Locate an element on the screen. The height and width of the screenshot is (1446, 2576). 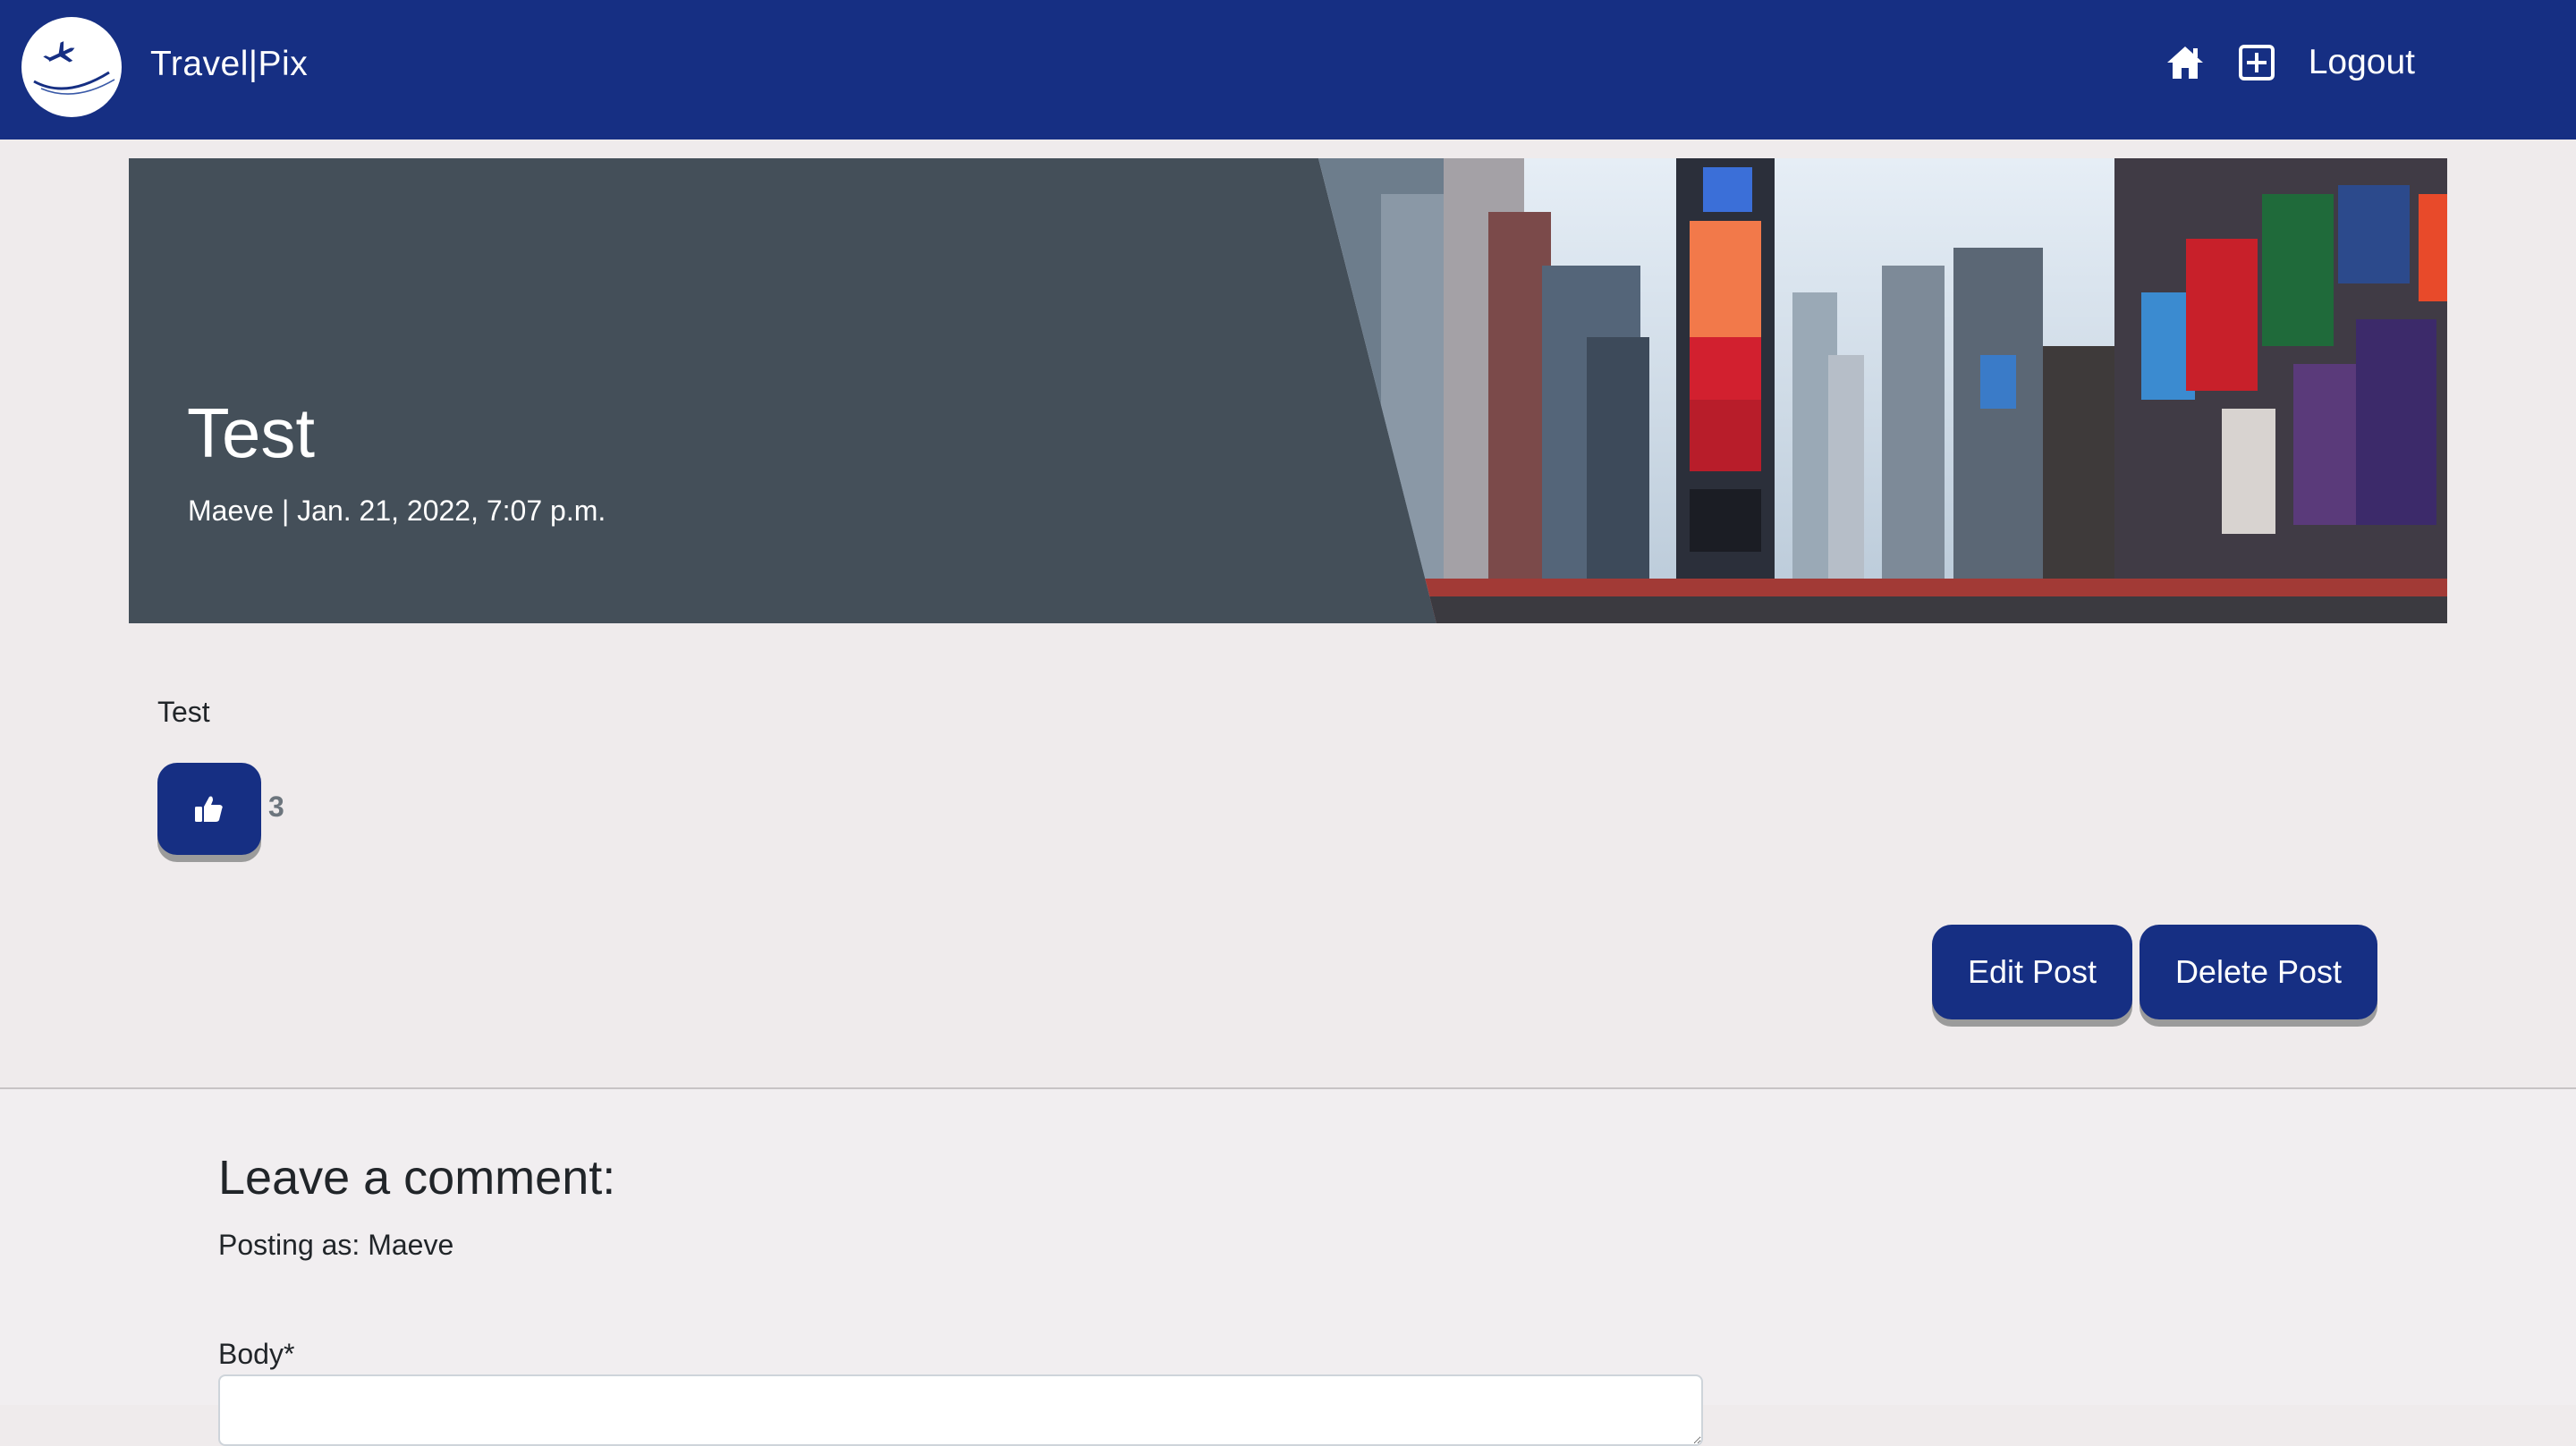
nav-links: Logout is located at coordinates (2289, 63).